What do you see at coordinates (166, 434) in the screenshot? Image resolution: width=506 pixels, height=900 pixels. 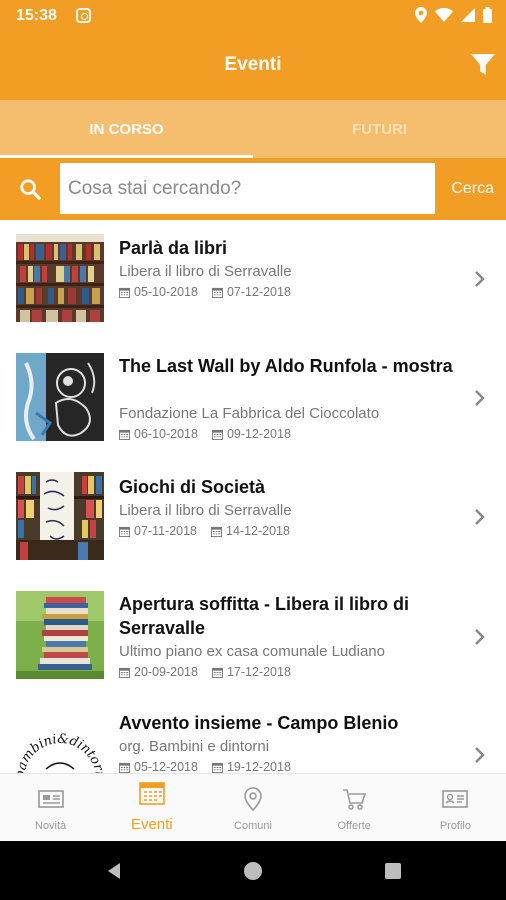 I see `event-start-date: 06-10-2018` at bounding box center [166, 434].